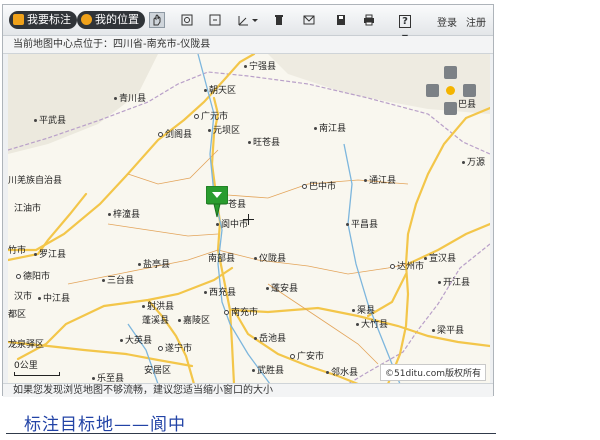 This screenshot has height=440, width=600. What do you see at coordinates (158, 371) in the screenshot?
I see `place-label: 安居区` at bounding box center [158, 371].